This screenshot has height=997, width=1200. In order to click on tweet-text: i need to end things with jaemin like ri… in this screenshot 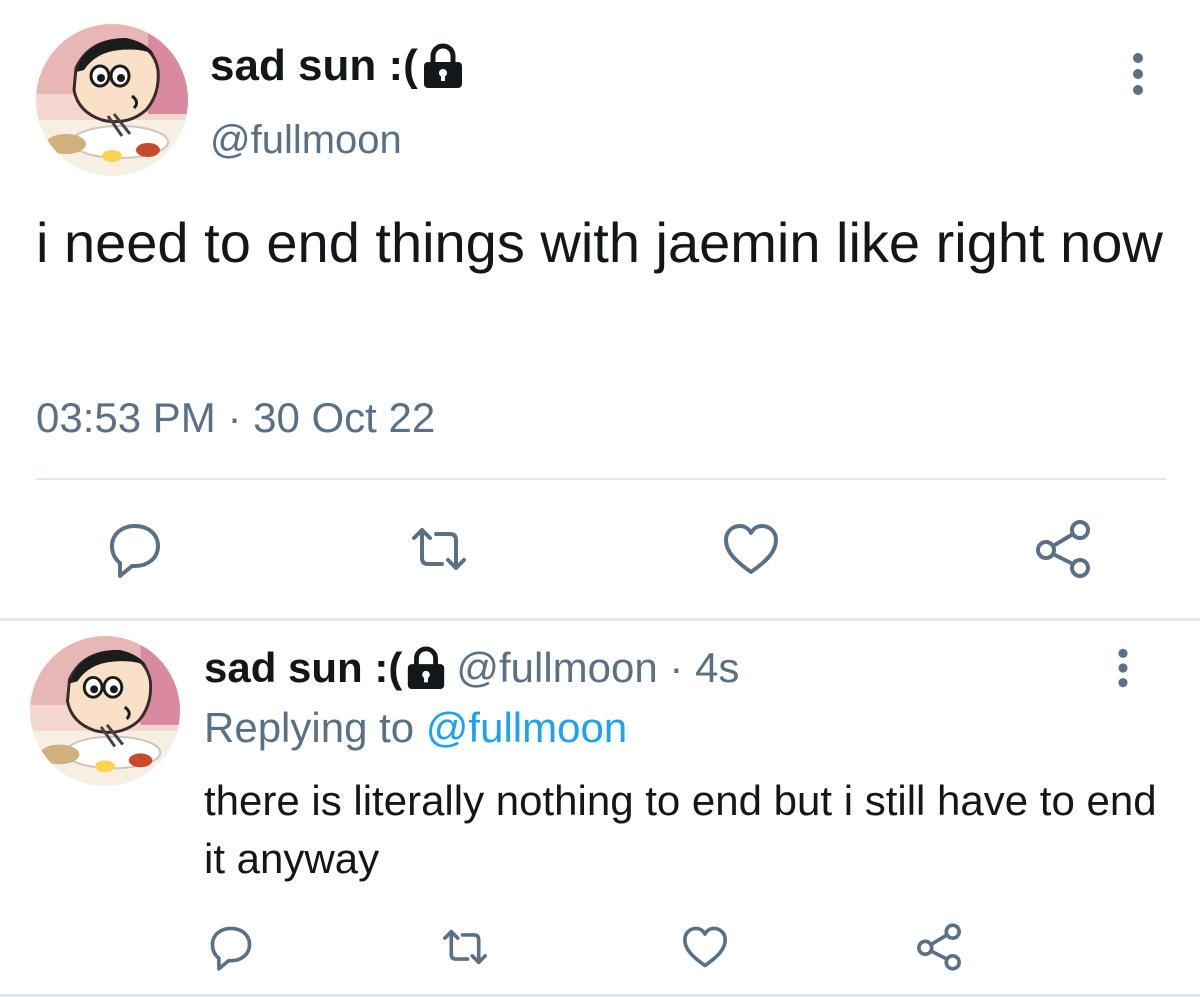, I will do `click(599, 242)`.